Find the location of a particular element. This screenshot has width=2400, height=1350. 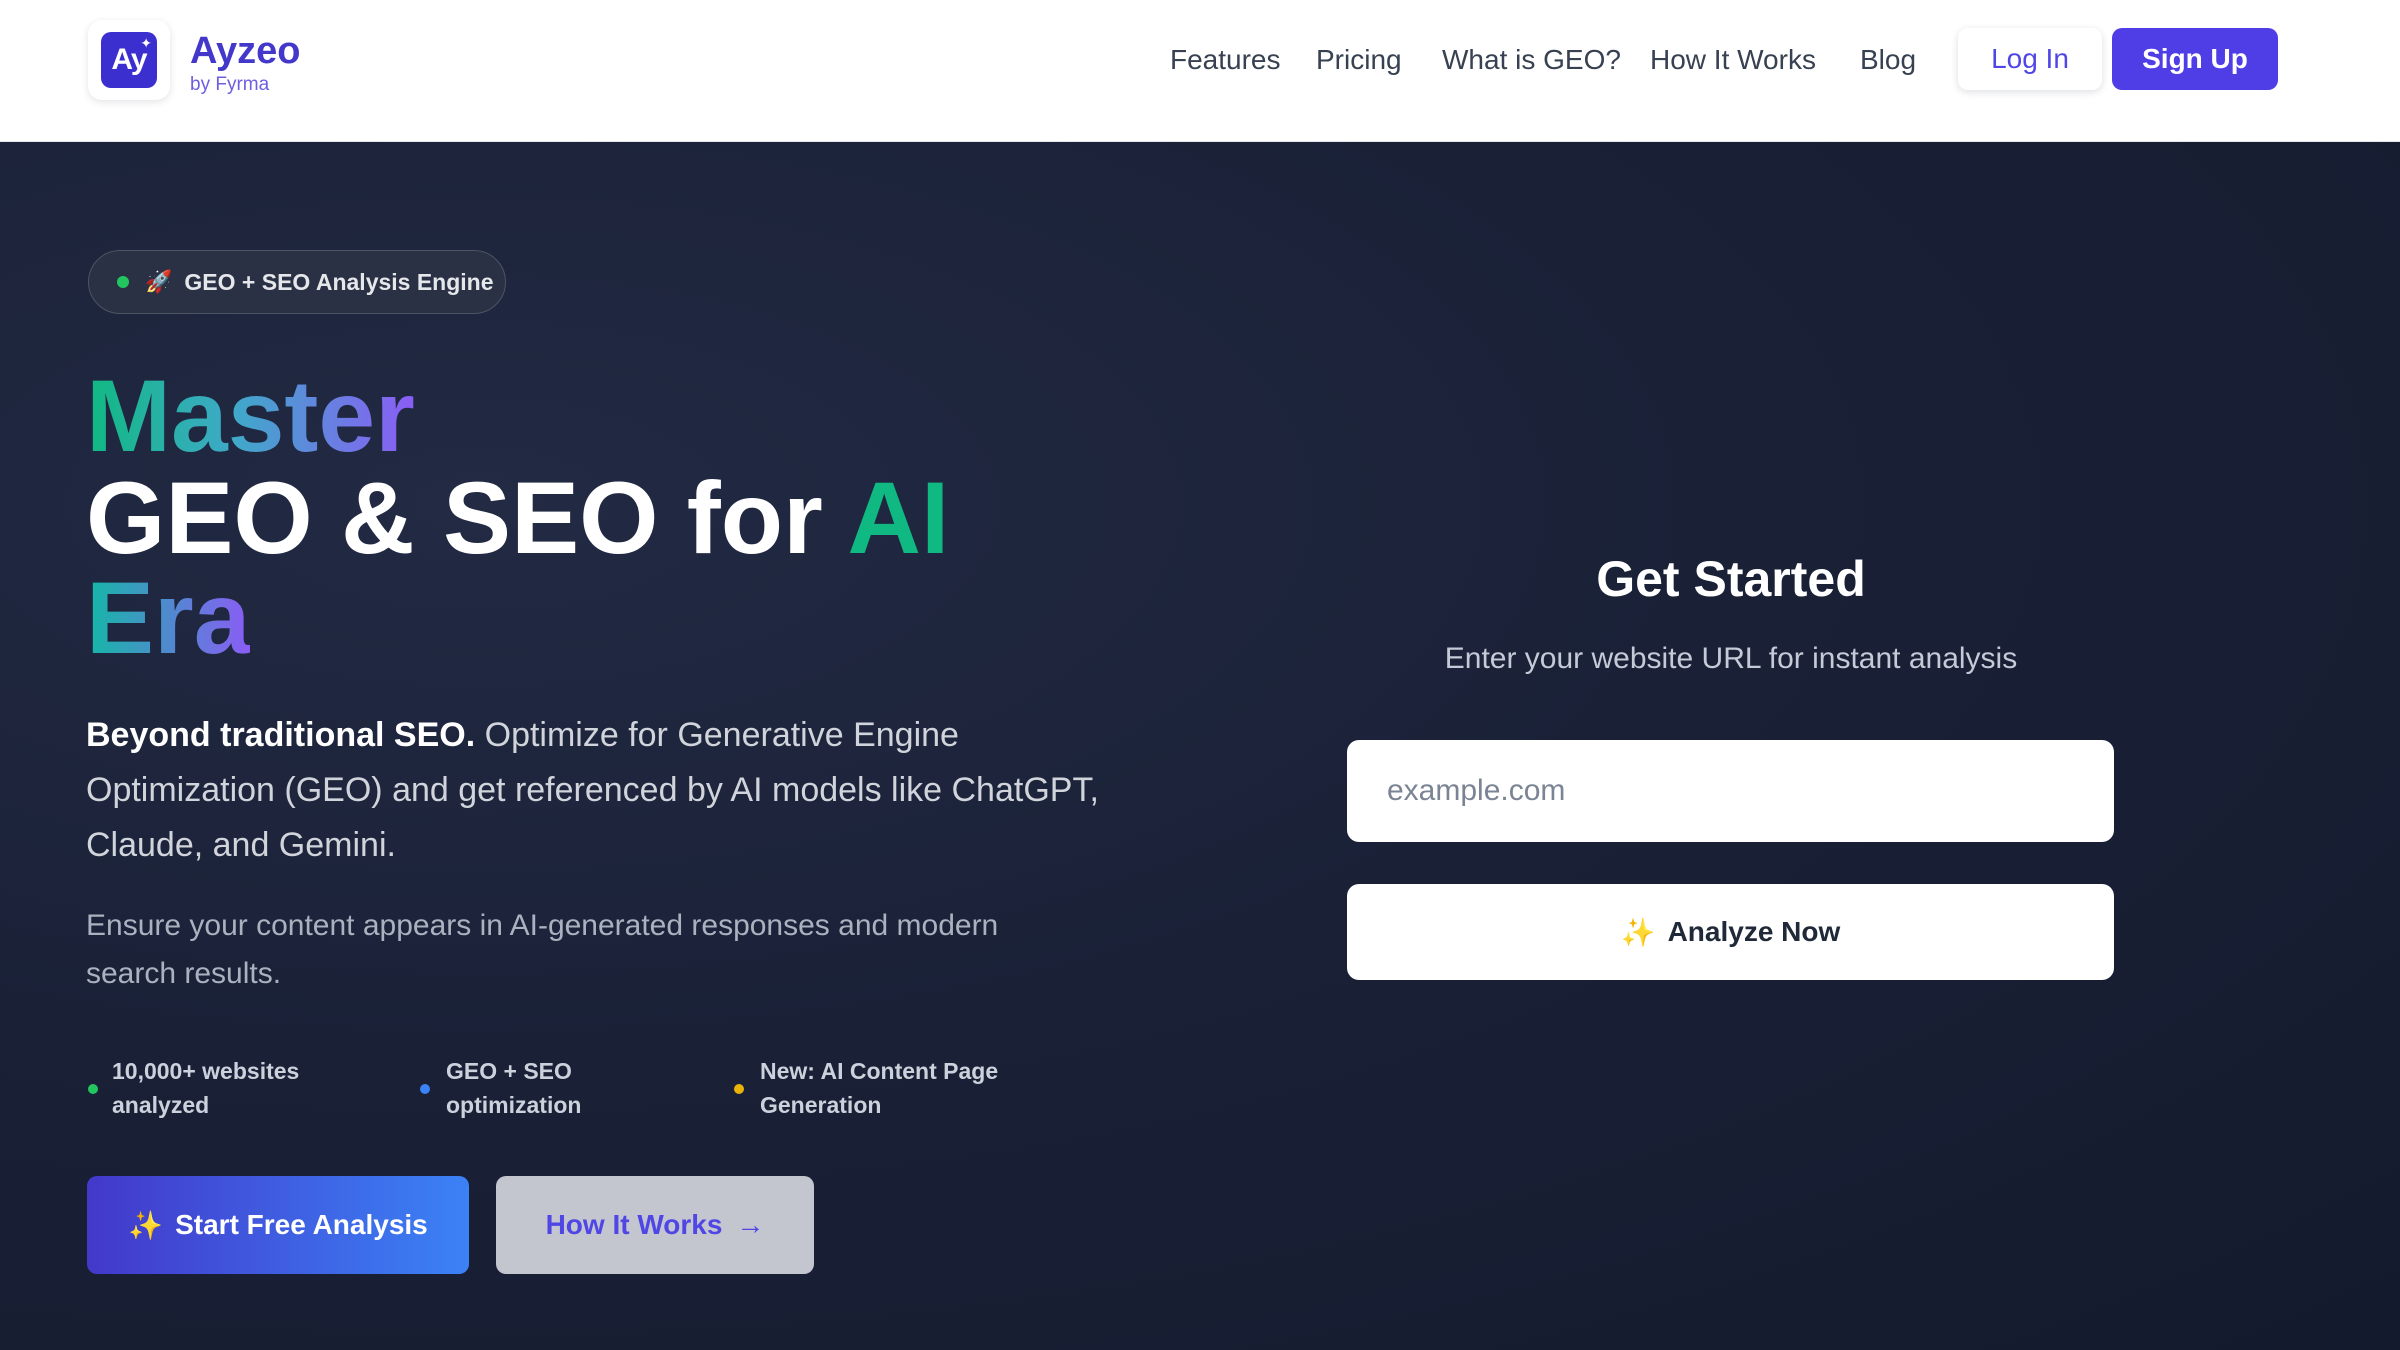

feature-item: 10,000+ websites analyzed is located at coordinates (206, 1088).